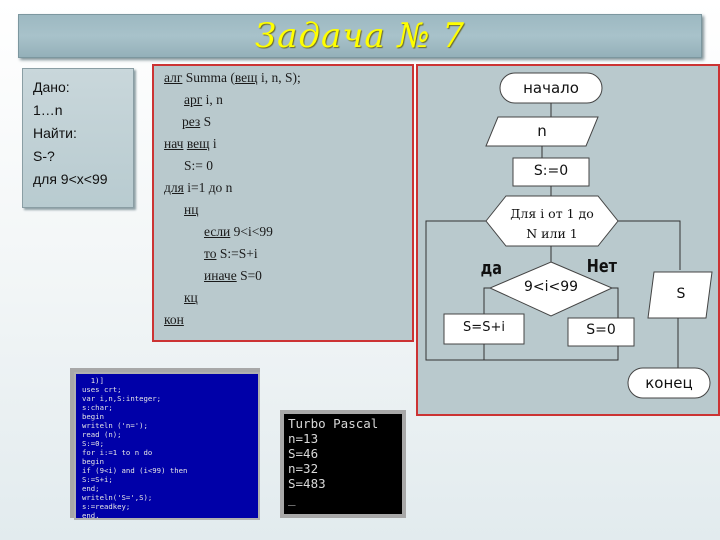 The height and width of the screenshot is (540, 720). What do you see at coordinates (542, 131) in the screenshot?
I see `input-label: n` at bounding box center [542, 131].